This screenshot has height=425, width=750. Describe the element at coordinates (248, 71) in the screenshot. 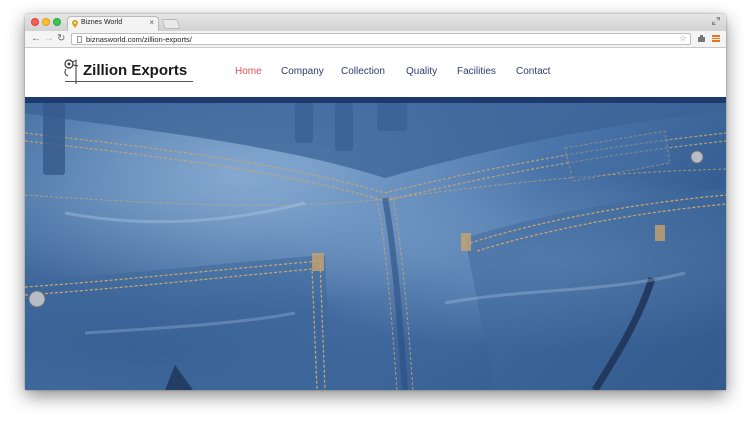

I see `nav-home: Home` at that location.